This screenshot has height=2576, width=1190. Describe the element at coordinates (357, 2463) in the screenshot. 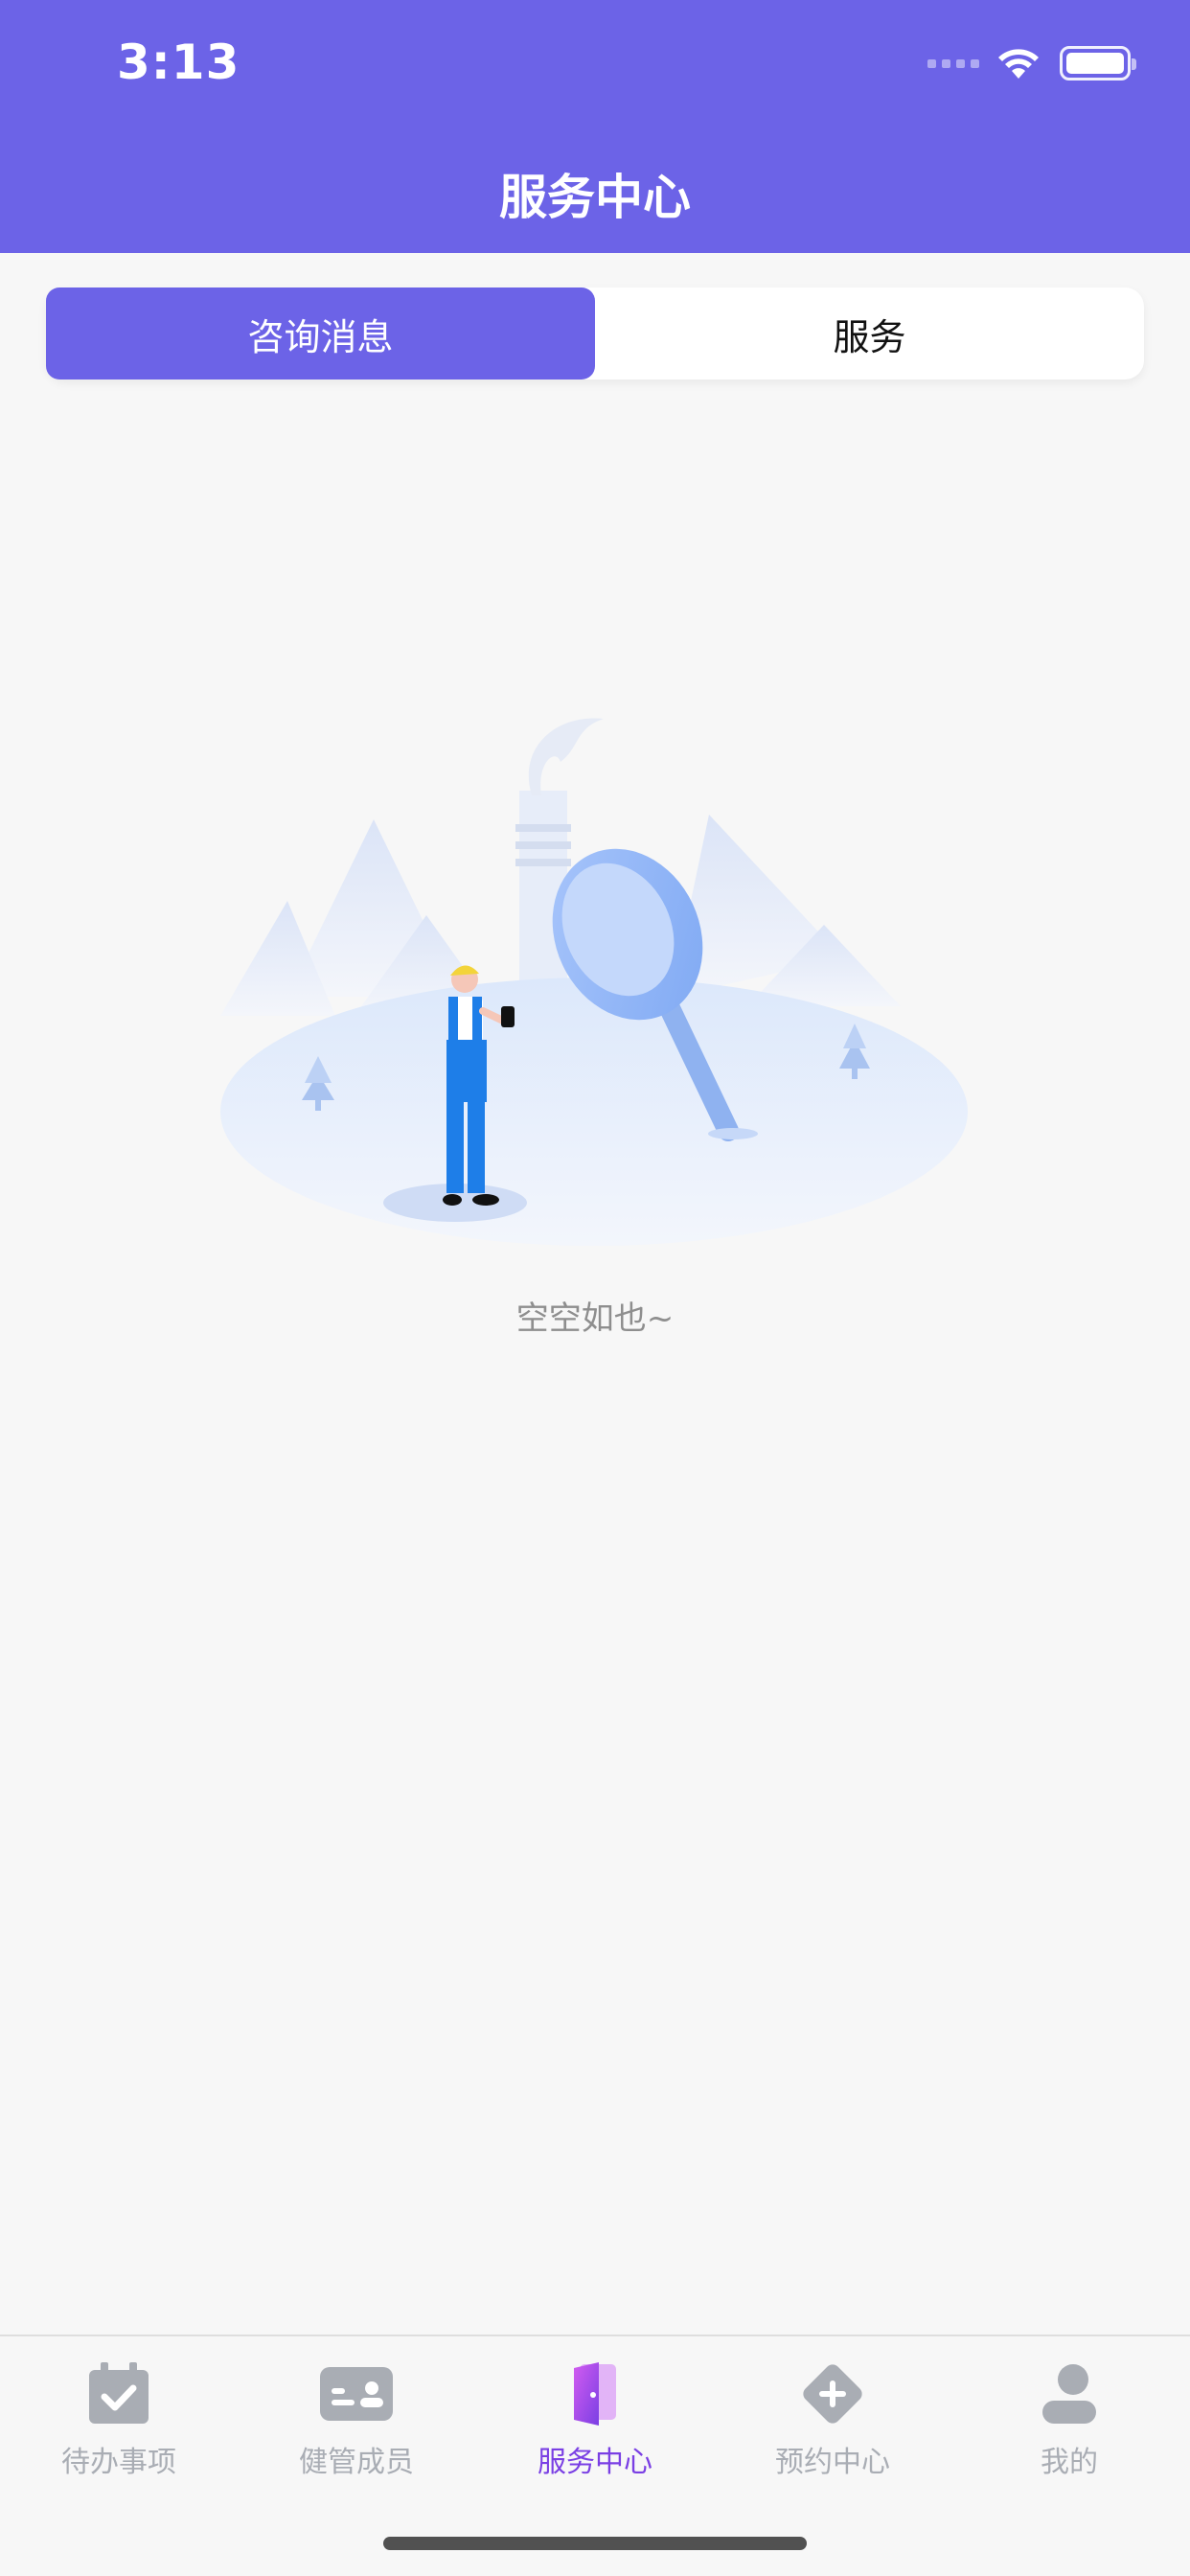

I see `tab-label: 健管成员` at that location.